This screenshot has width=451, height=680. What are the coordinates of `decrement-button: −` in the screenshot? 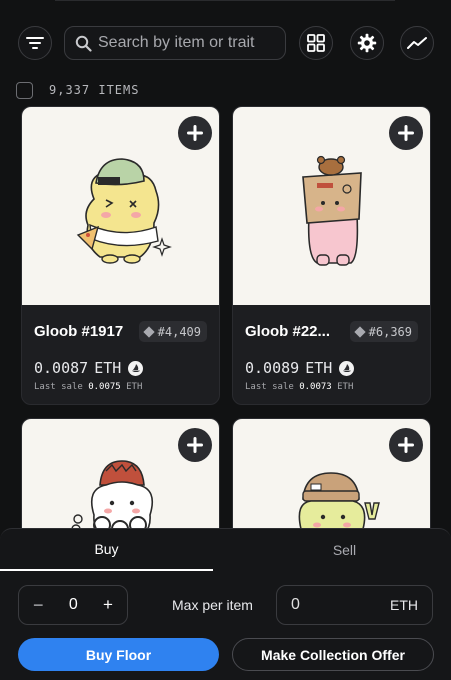 It's located at (38, 605).